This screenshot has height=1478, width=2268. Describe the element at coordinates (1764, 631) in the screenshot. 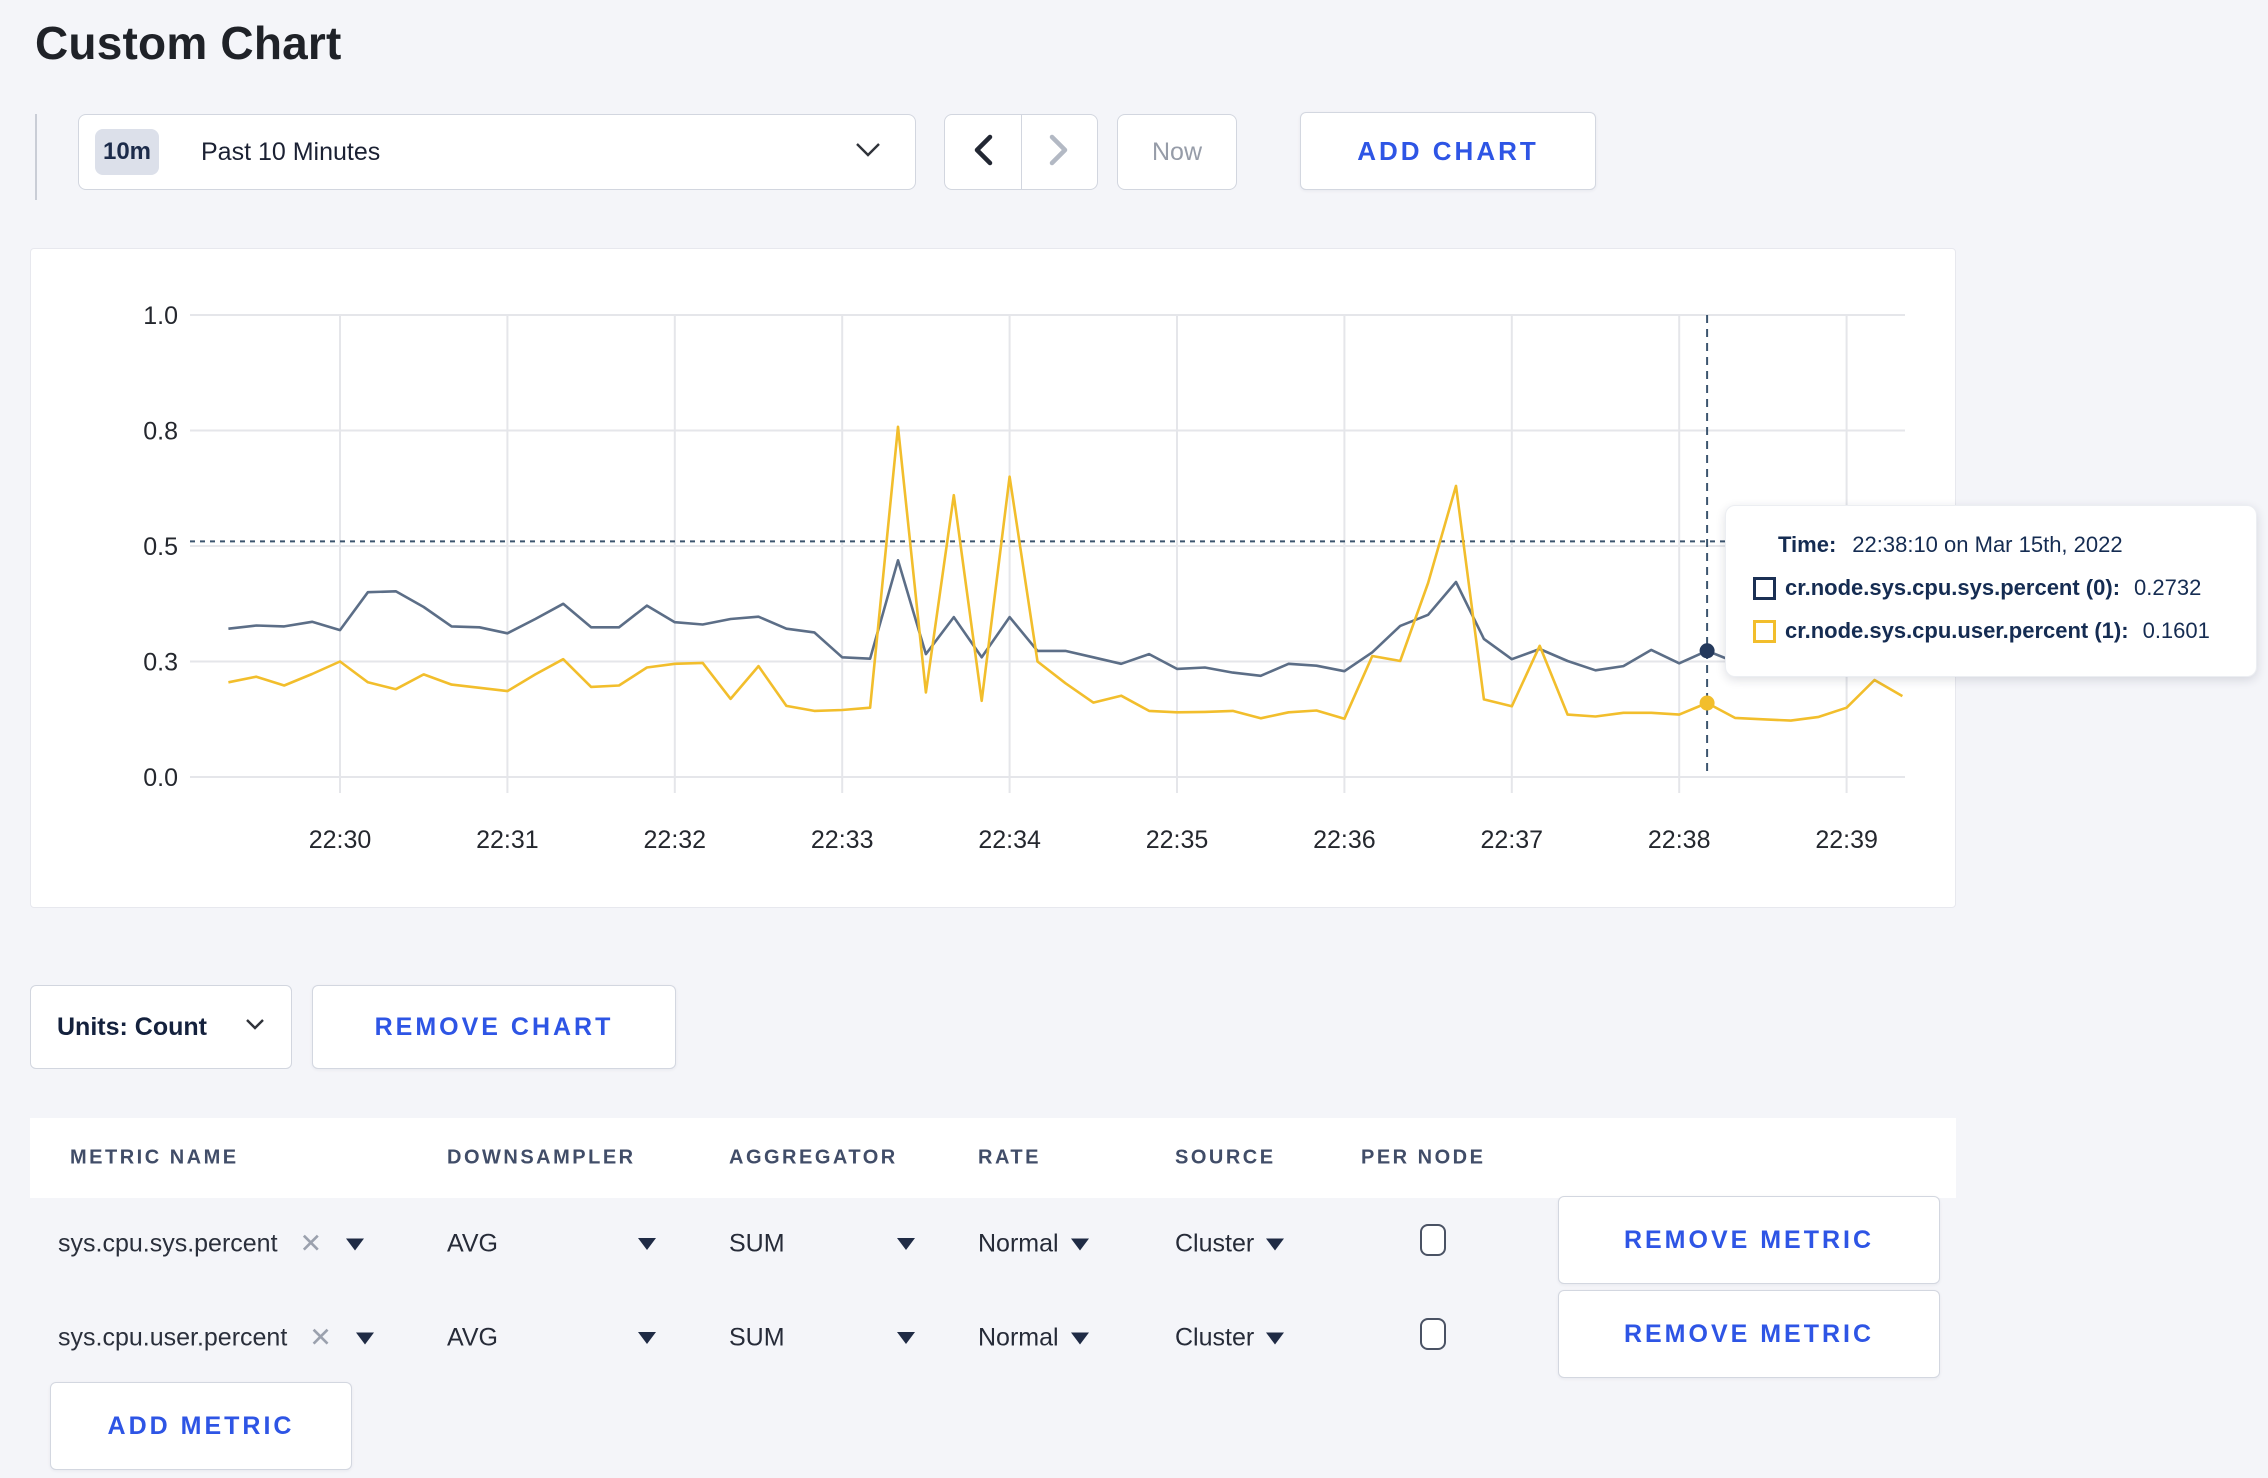

I see `series-user-legend-swatch-icon` at that location.